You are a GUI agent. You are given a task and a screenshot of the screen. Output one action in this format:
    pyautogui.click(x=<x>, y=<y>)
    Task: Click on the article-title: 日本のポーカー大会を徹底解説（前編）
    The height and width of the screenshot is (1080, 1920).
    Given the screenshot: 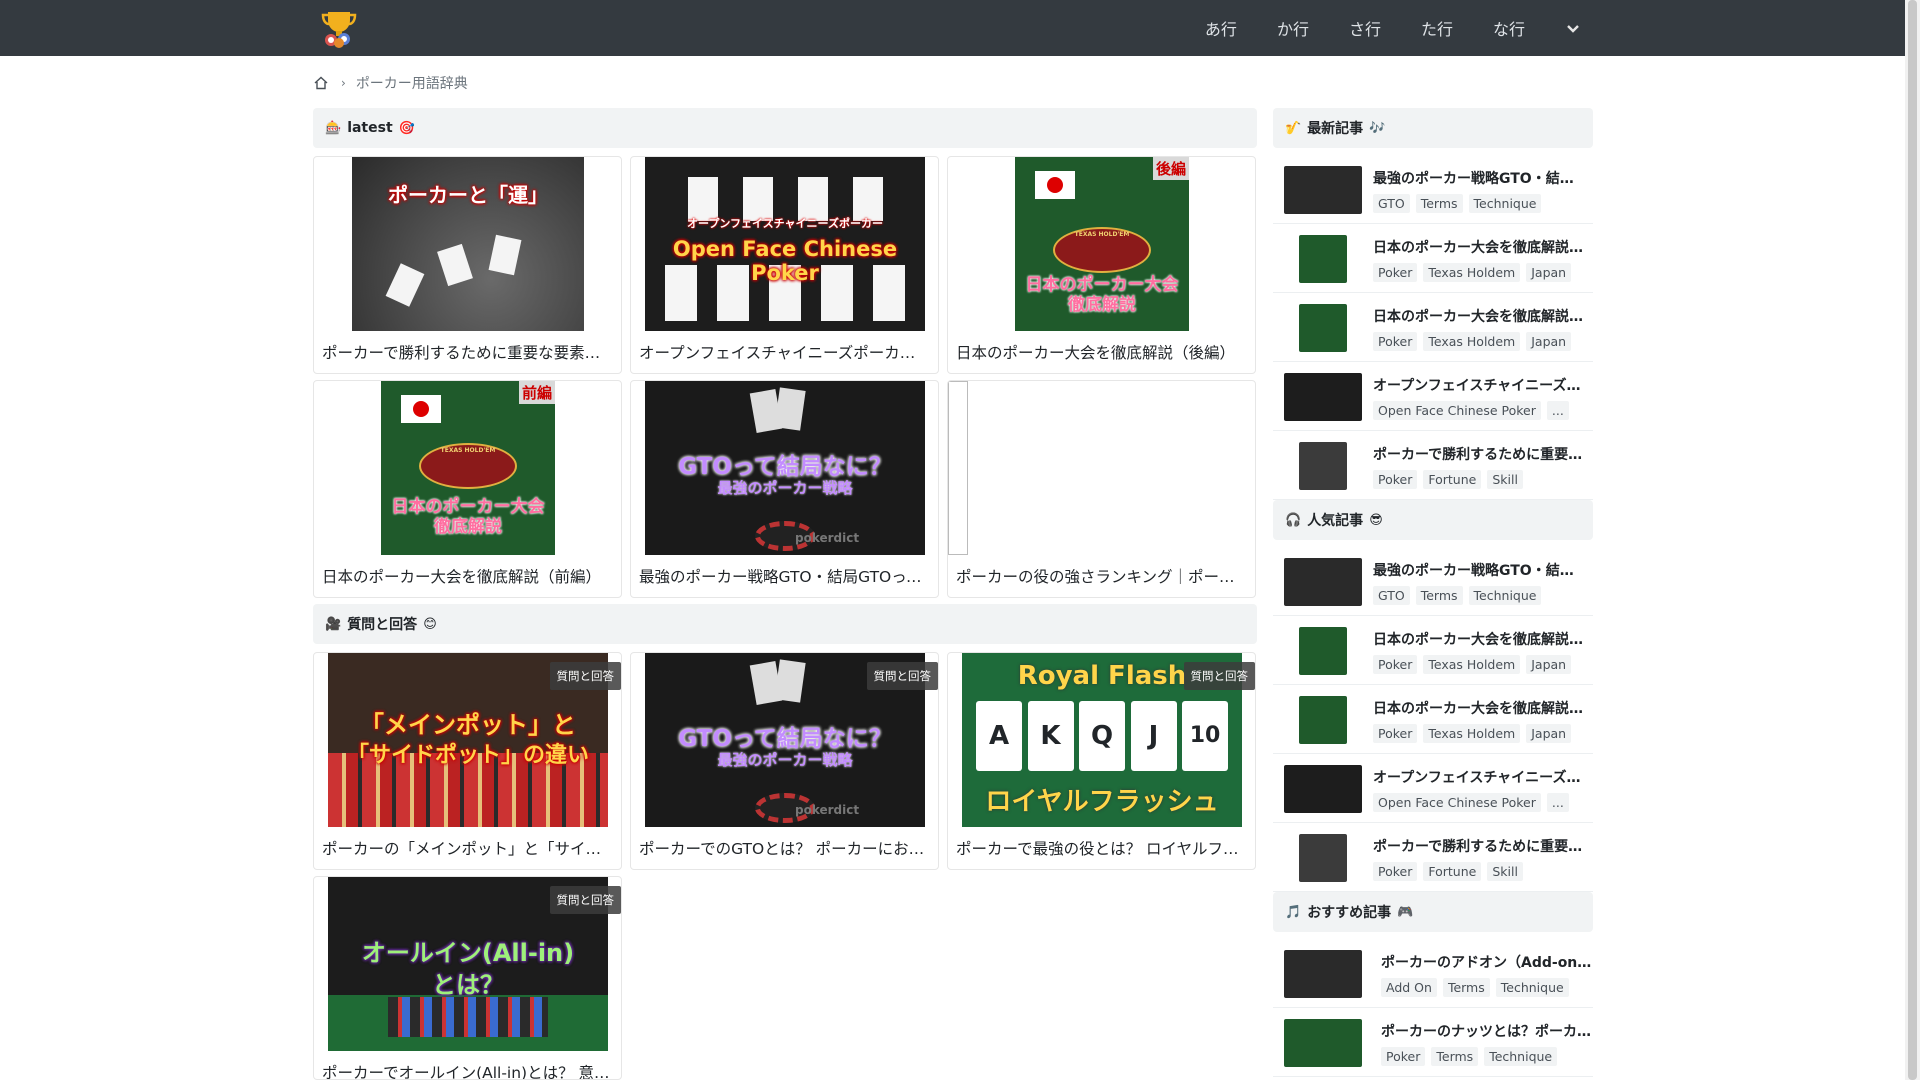 What is the action you would take?
    pyautogui.click(x=467, y=576)
    